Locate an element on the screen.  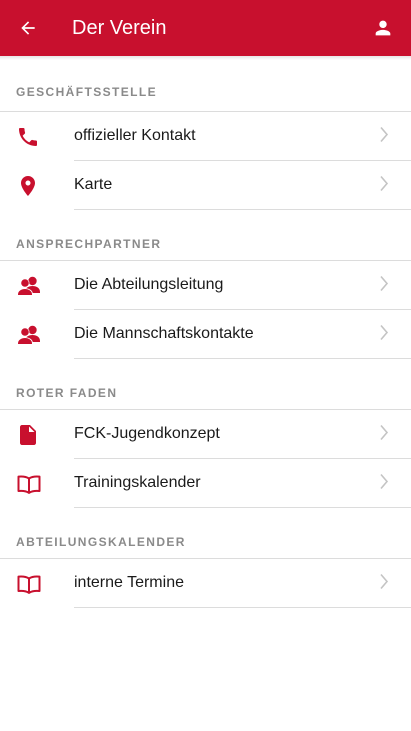
list-item-label: Trainingskalender is located at coordinates (242, 483).